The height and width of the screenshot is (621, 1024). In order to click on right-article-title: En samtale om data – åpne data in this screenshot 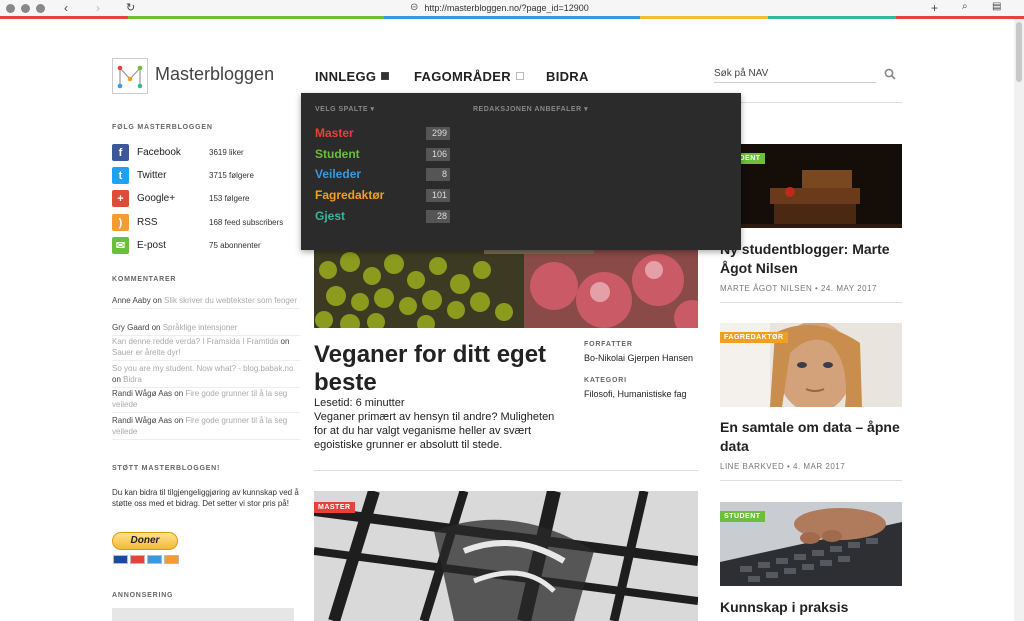, I will do `click(815, 437)`.